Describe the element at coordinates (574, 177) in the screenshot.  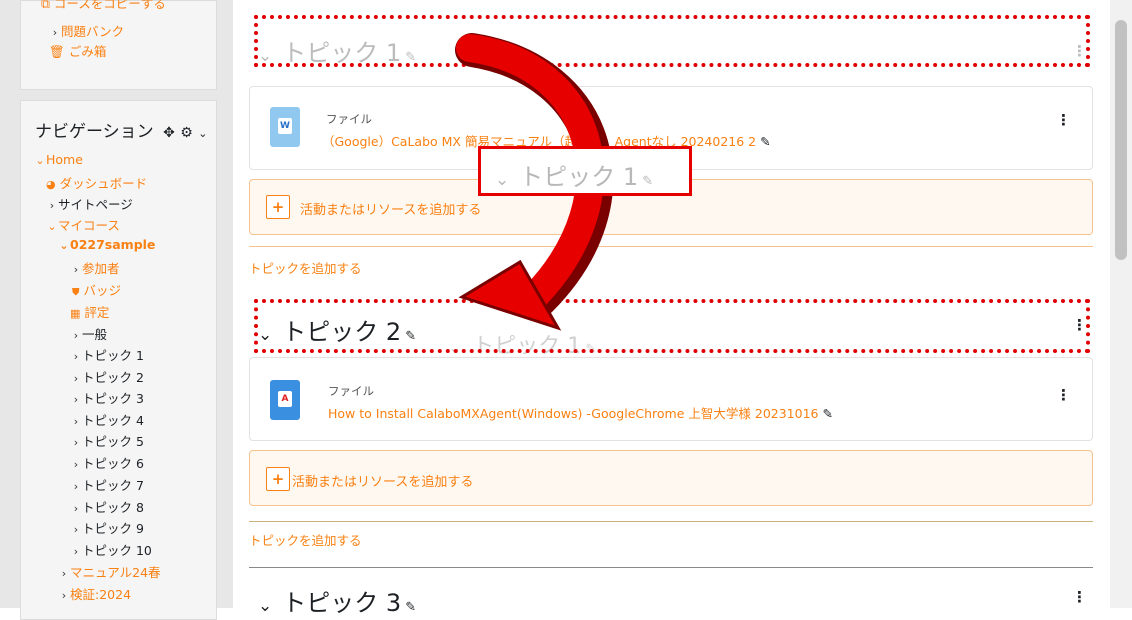
I see `dragged-section-title: ⌄ トピック 1 ✎` at that location.